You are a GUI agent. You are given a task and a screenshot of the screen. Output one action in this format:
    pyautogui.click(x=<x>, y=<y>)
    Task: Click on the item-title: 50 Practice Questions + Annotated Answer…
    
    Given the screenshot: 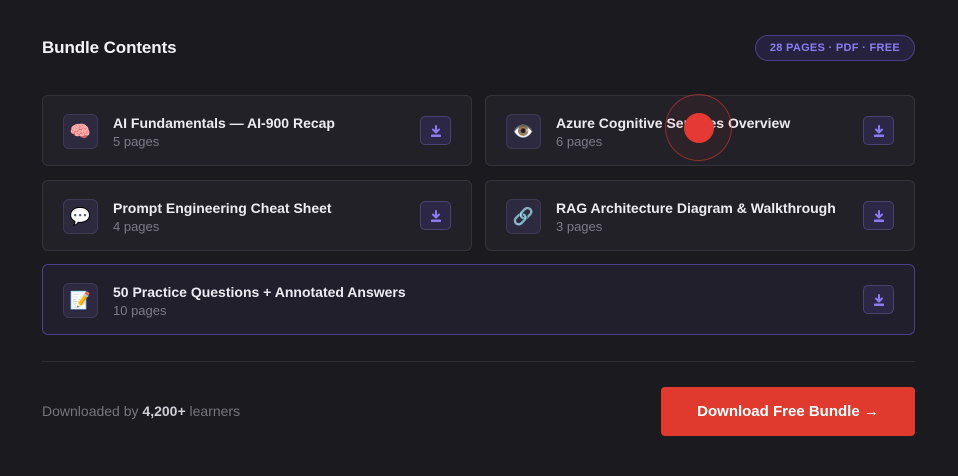 What is the action you would take?
    pyautogui.click(x=259, y=292)
    